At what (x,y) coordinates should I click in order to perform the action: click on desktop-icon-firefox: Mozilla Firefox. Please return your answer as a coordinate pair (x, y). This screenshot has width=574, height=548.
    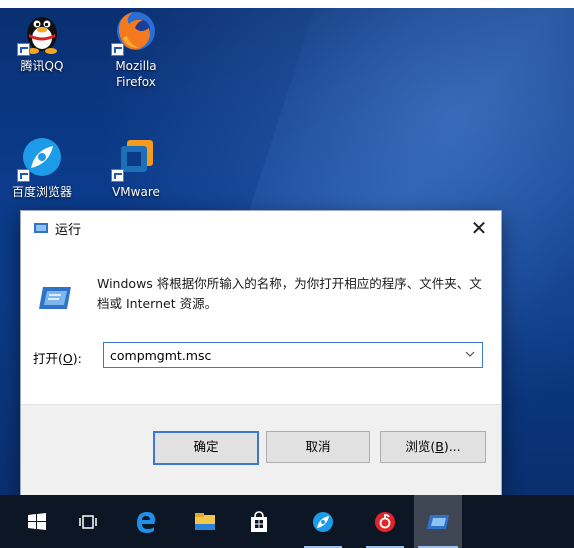
    Looking at the image, I should click on (136, 49).